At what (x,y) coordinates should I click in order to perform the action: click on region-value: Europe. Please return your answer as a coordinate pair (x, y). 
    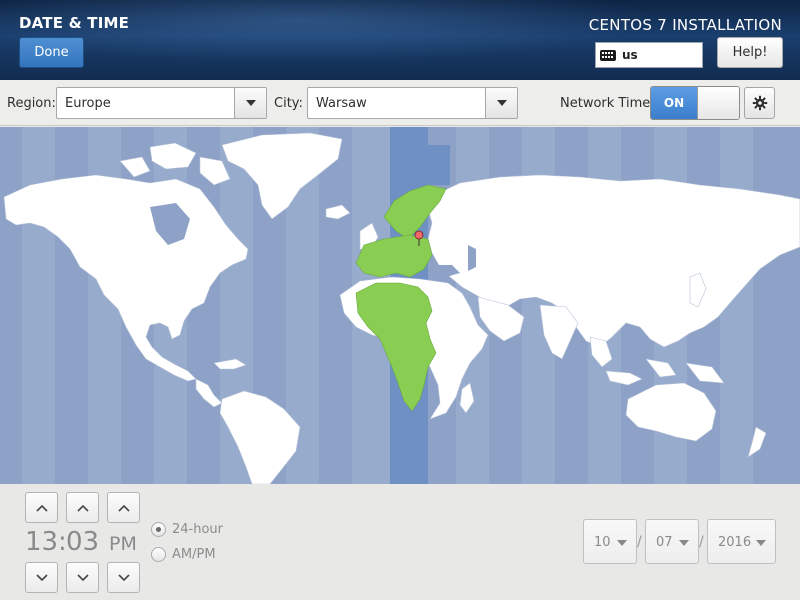
    Looking at the image, I should click on (88, 103).